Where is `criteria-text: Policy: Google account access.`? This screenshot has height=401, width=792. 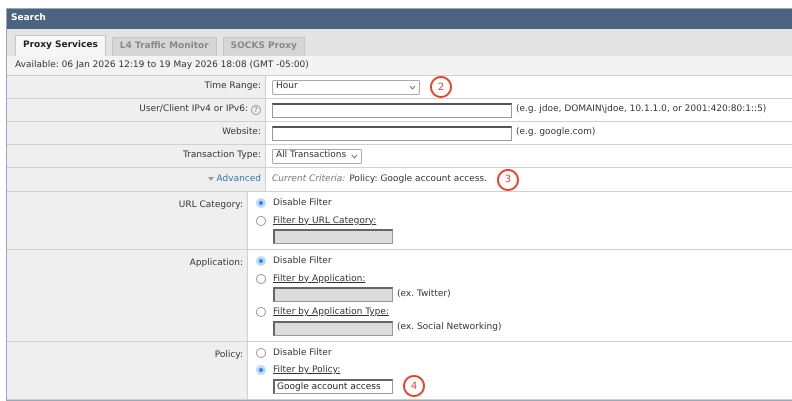
criteria-text: Policy: Google account access. is located at coordinates (418, 179).